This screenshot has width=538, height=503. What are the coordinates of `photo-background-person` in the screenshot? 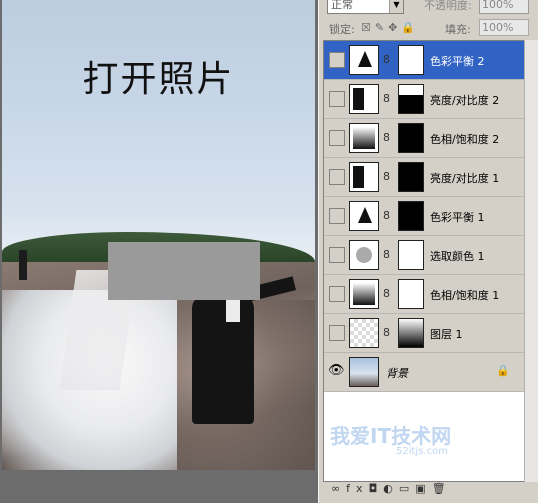 It's located at (23, 265).